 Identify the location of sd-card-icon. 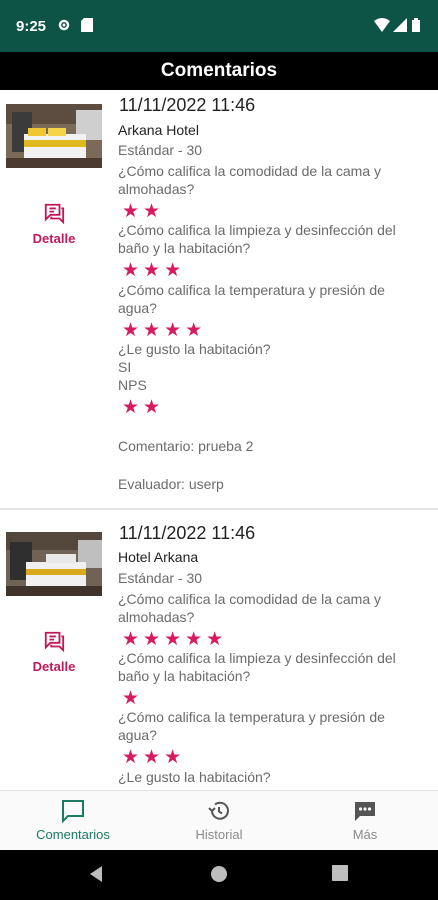
(87, 27).